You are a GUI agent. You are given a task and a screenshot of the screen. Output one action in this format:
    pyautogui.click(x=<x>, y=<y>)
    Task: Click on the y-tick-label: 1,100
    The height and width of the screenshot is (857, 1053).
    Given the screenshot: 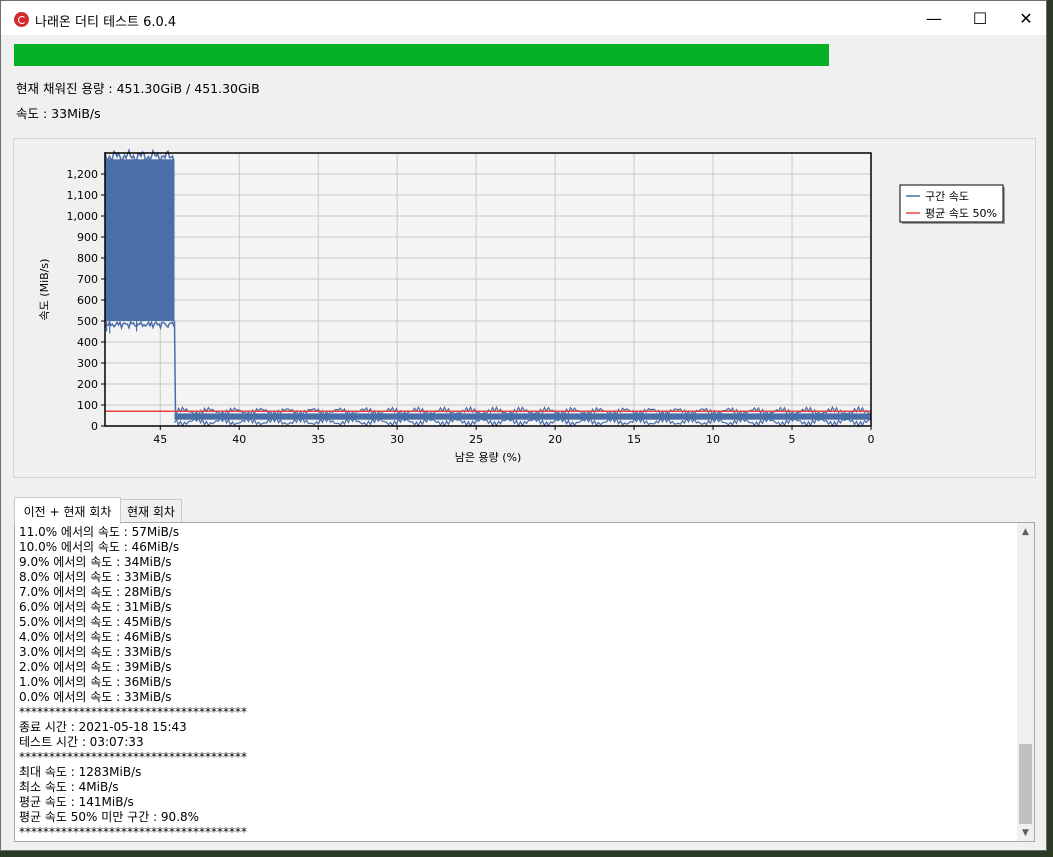 What is the action you would take?
    pyautogui.click(x=83, y=195)
    